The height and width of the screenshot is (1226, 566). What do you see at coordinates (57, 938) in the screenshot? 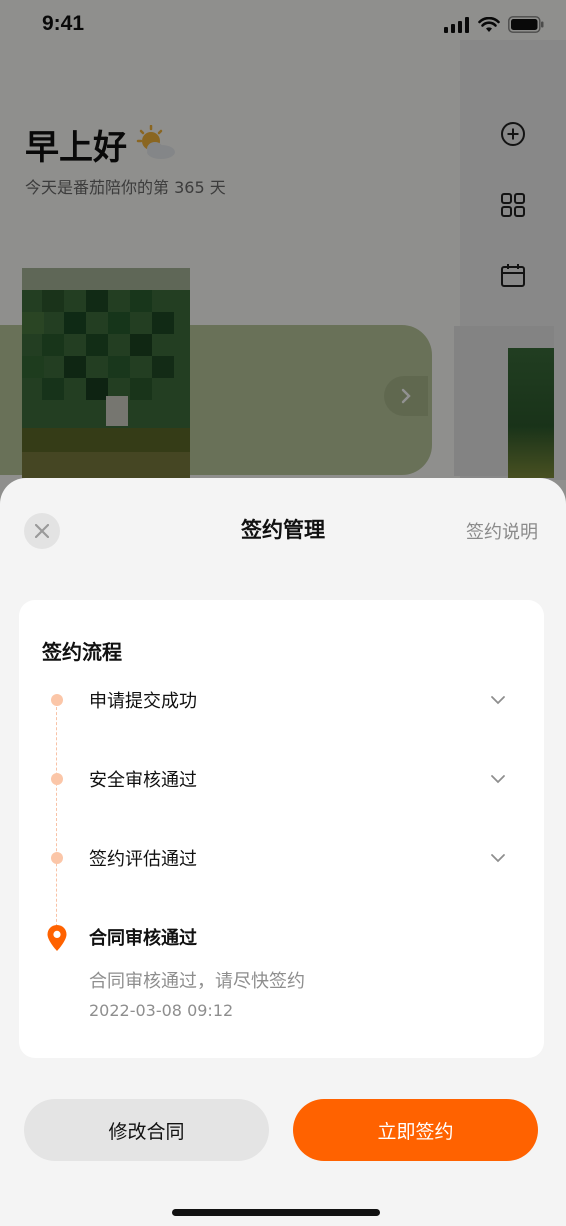
I see `location-pin-icon` at bounding box center [57, 938].